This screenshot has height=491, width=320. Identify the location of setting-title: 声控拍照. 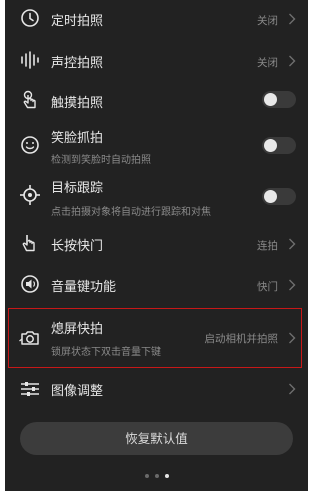
(77, 63).